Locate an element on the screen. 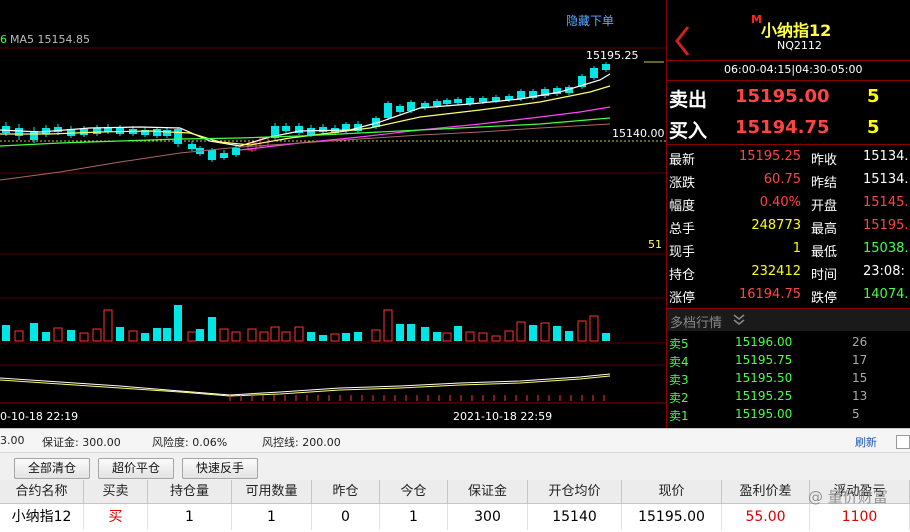 The width and height of the screenshot is (910, 532). column-header: 买卖 is located at coordinates (116, 492).